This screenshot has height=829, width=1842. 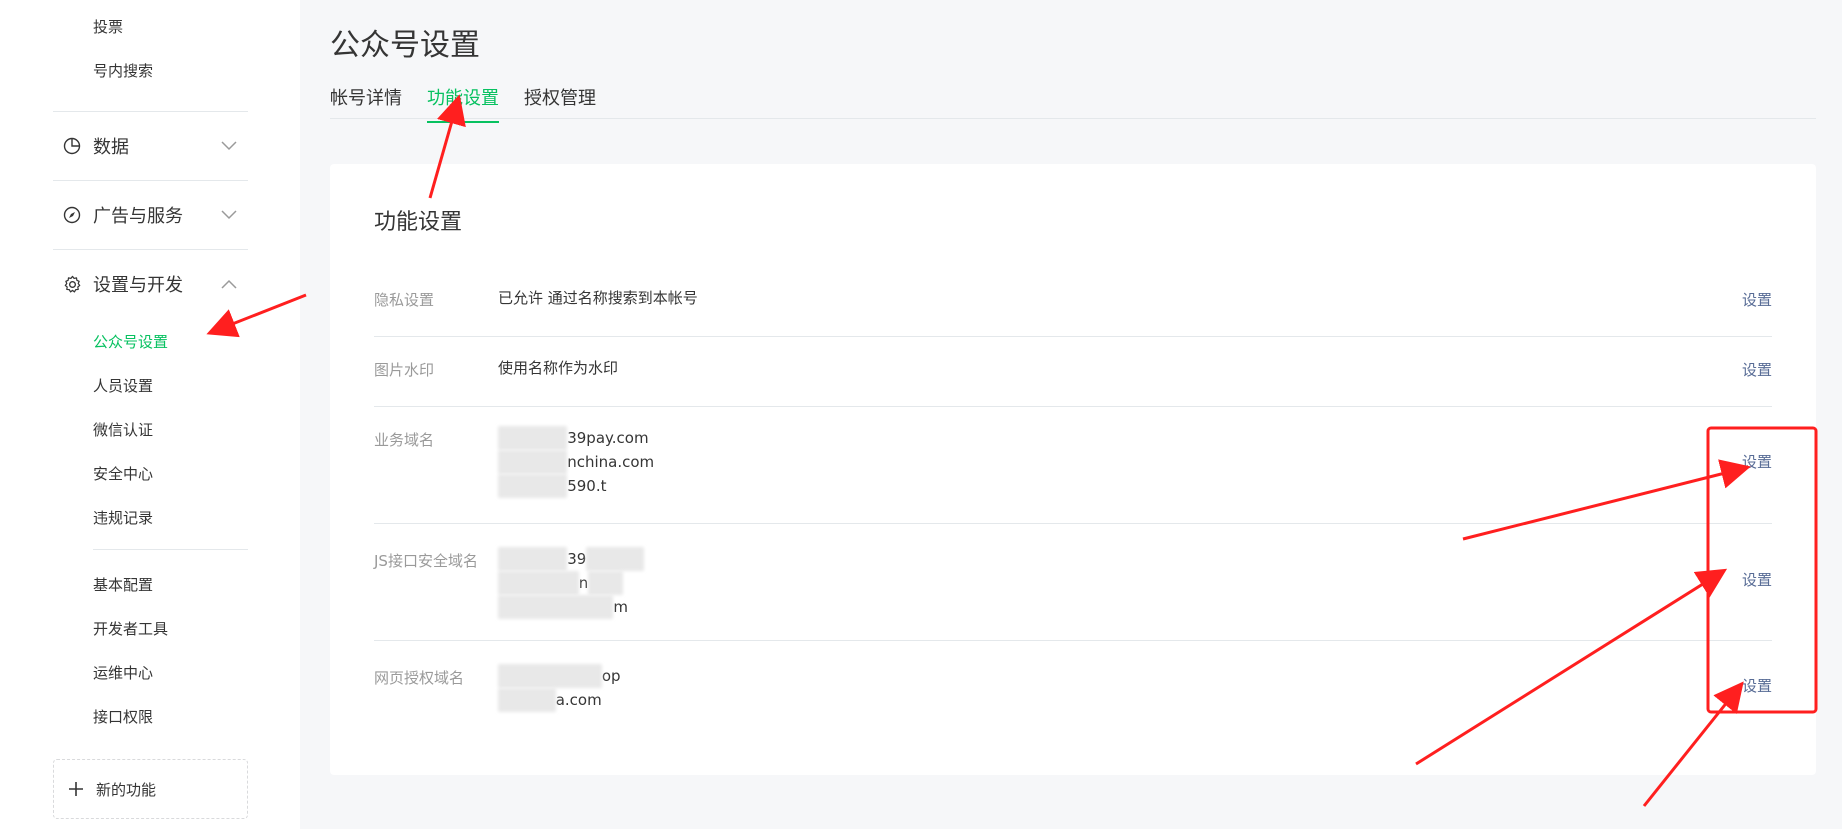 I want to click on sidebar-menu-ads: 广告与服务, so click(x=150, y=215).